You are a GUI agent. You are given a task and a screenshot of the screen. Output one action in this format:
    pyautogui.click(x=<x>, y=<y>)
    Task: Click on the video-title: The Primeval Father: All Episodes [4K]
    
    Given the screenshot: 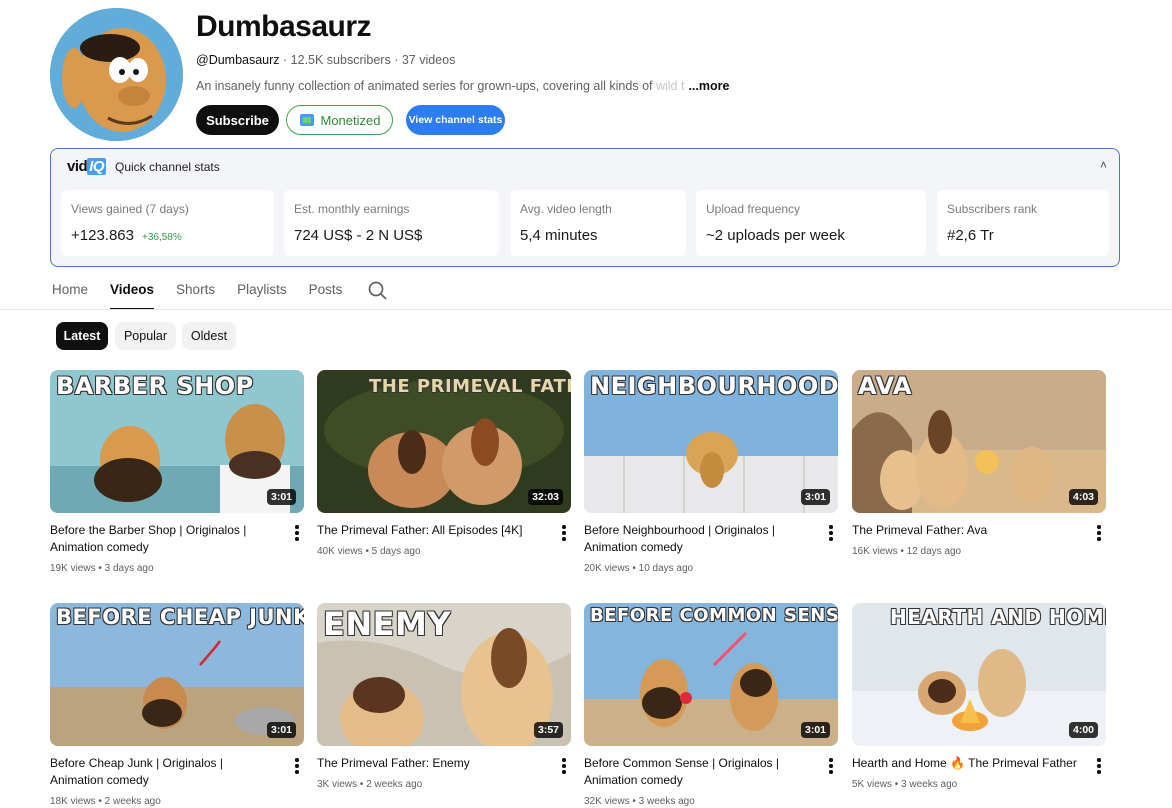 What is the action you would take?
    pyautogui.click(x=431, y=530)
    